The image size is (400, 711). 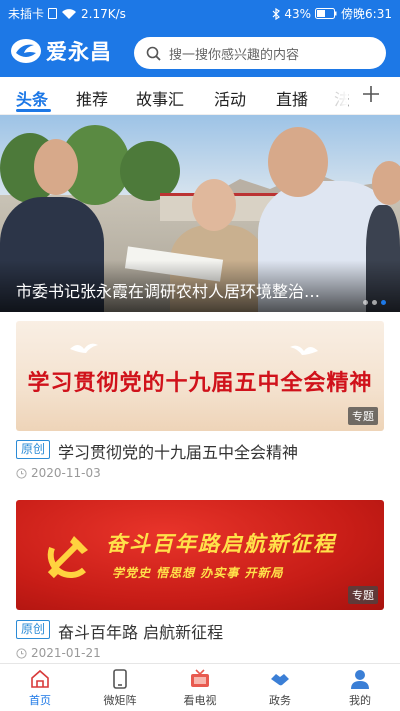 I want to click on nav-label: 我的, so click(x=360, y=700).